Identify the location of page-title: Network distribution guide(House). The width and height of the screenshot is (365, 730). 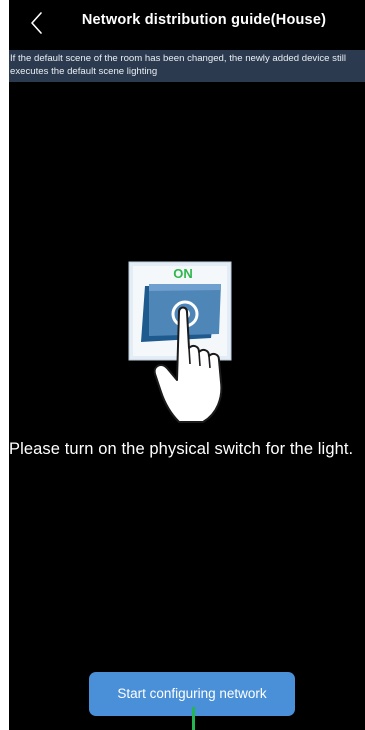
(204, 20).